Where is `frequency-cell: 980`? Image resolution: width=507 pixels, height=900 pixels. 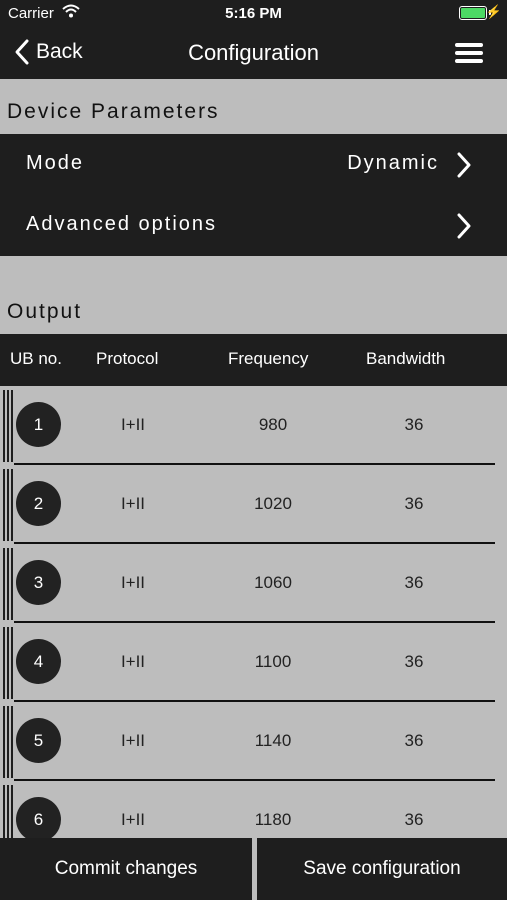
frequency-cell: 980 is located at coordinates (273, 424).